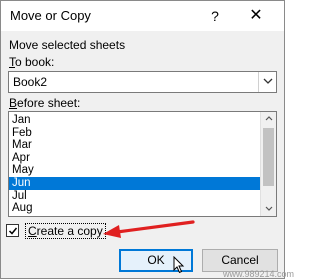 Image resolution: width=320 pixels, height=279 pixels. What do you see at coordinates (45, 103) in the screenshot?
I see `before-sheet-label: Before sheet:` at bounding box center [45, 103].